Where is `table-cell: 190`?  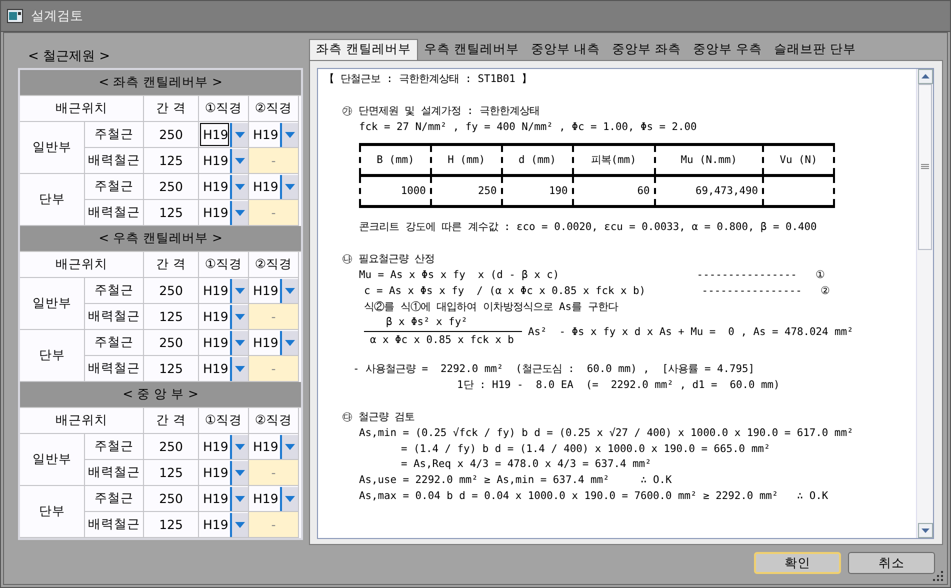
table-cell: 190 is located at coordinates (537, 191).